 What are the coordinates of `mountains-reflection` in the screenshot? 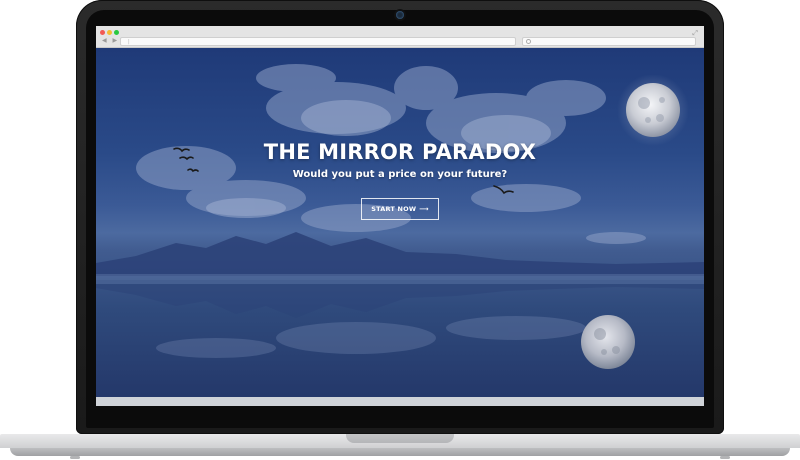 It's located at (400, 299).